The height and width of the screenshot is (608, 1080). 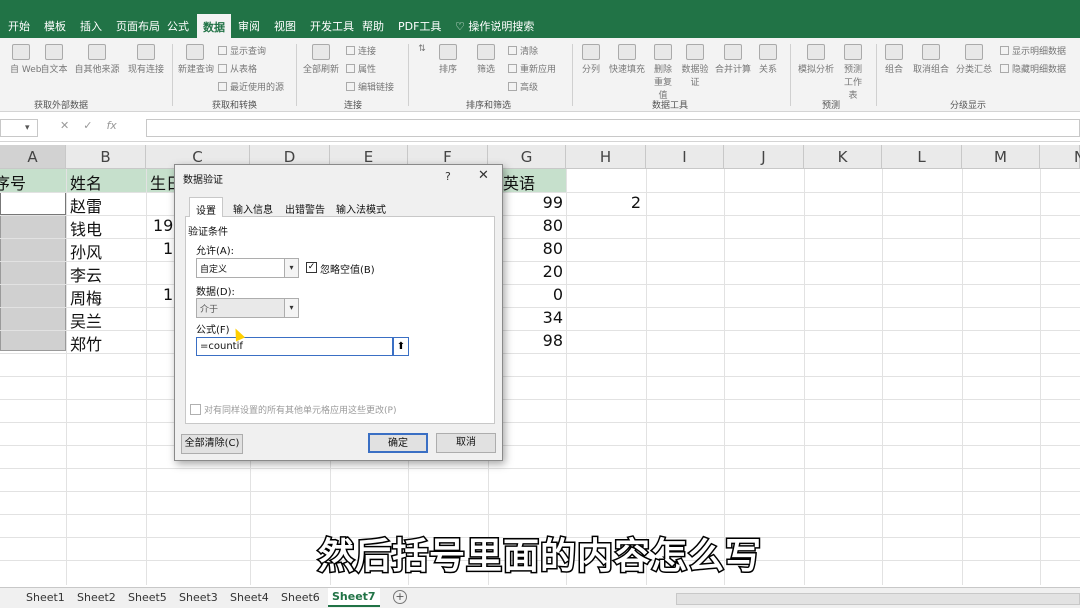 What do you see at coordinates (249, 597) in the screenshot?
I see `sheet-tab: Sheet4` at bounding box center [249, 597].